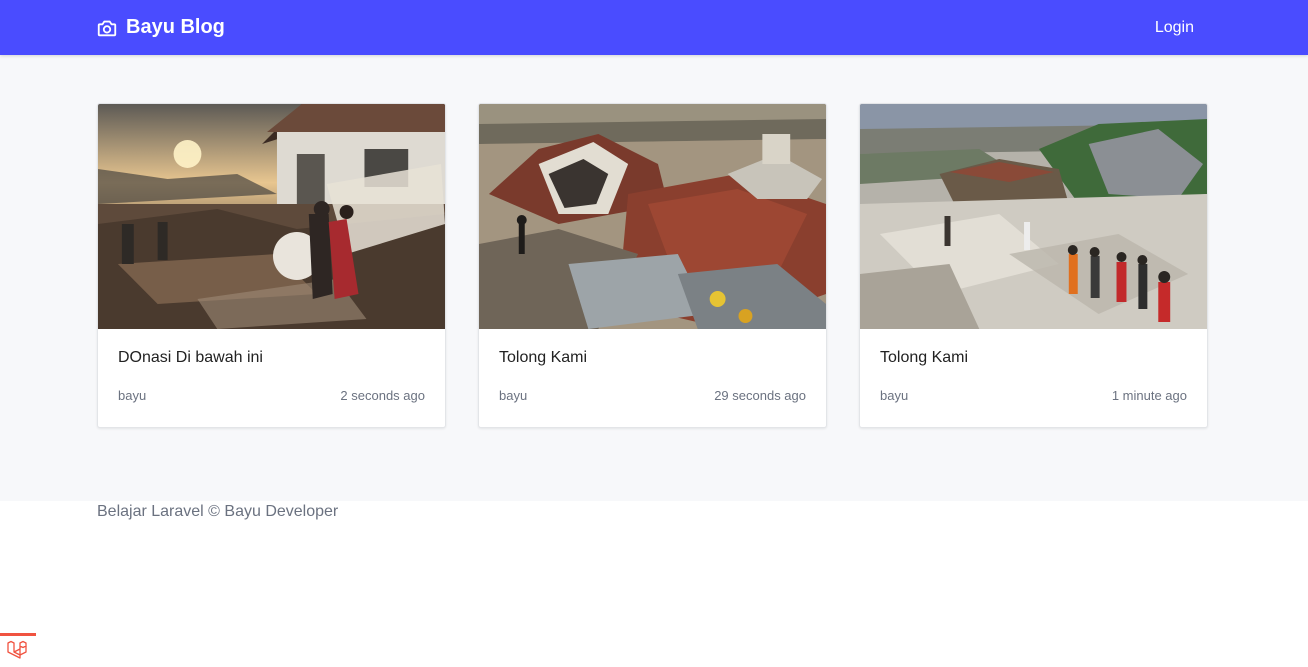  Describe the element at coordinates (760, 395) in the screenshot. I see `post-time: 29 seconds ago` at that location.